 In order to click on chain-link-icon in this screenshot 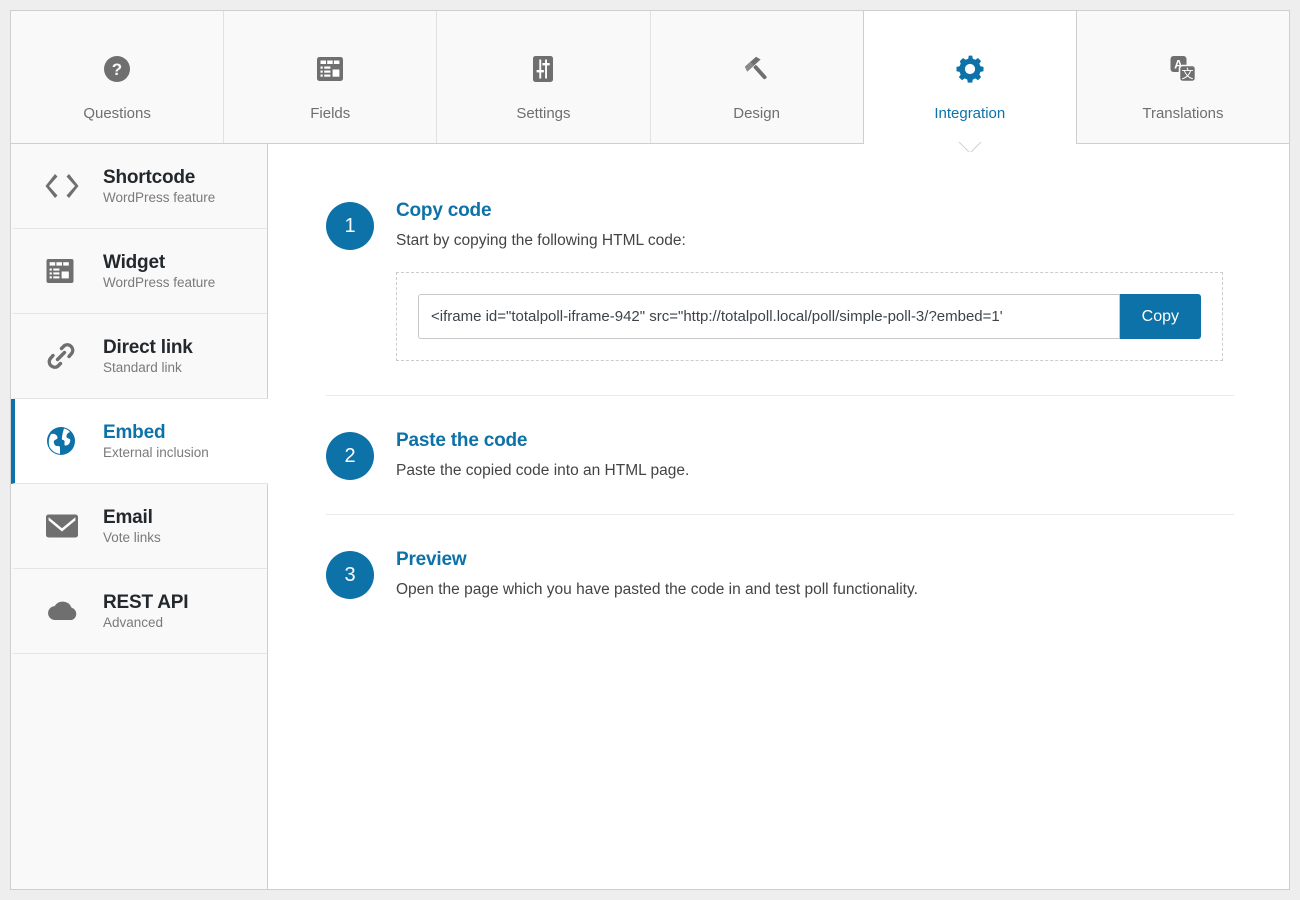, I will do `click(68, 356)`.